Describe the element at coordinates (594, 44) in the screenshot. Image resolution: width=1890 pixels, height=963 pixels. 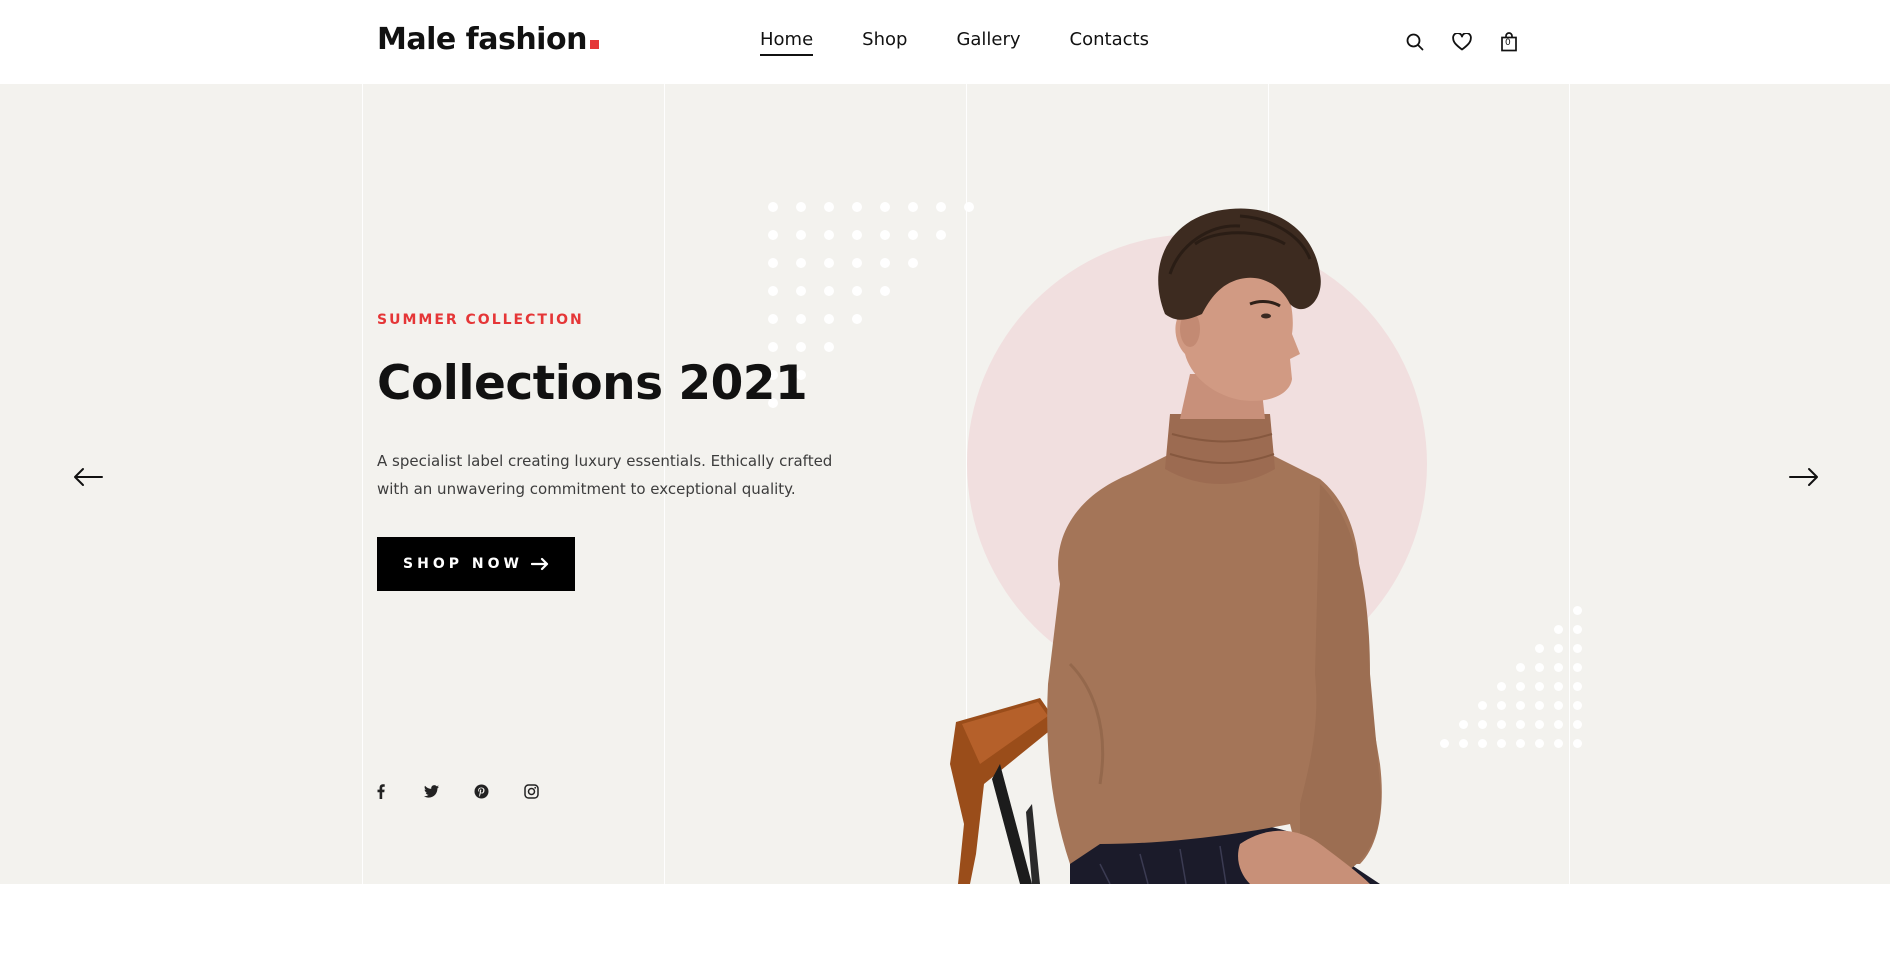
I see `logo-dot` at that location.